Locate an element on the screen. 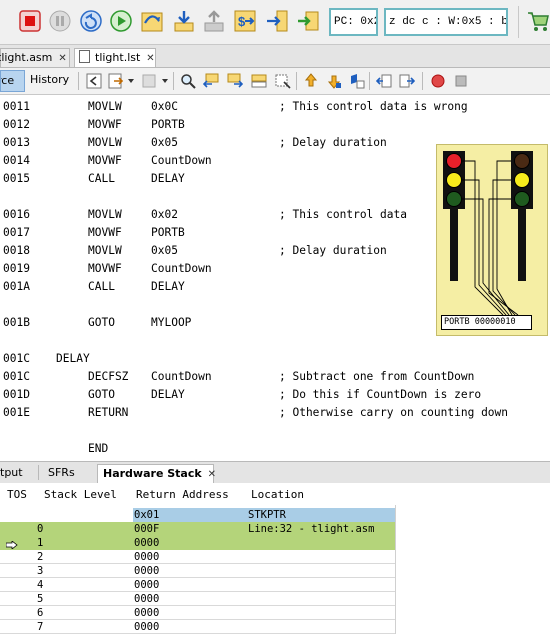 This screenshot has width=550, height=634. toggle-highlight-icon is located at coordinates (283, 81).